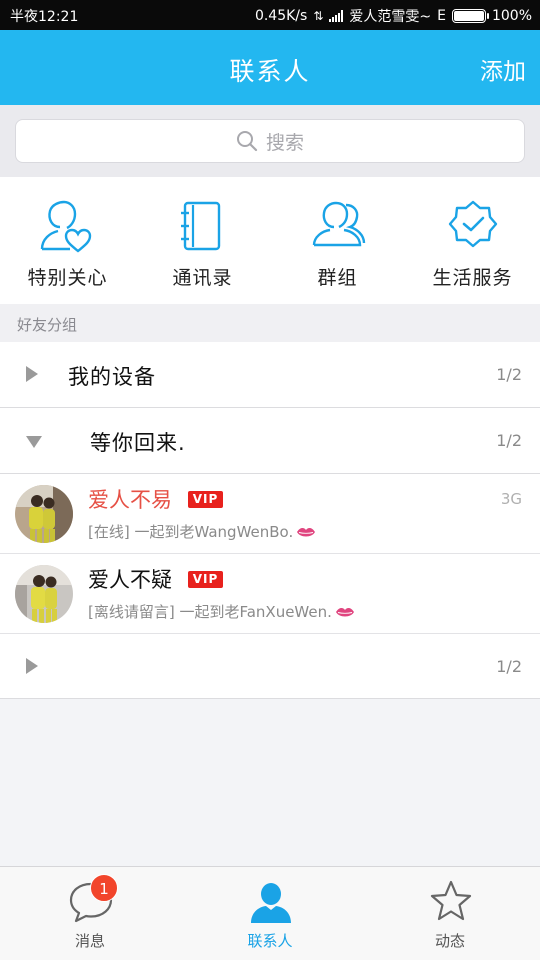  Describe the element at coordinates (270, 666) in the screenshot. I see `group-row-unnamed: 1/2` at that location.